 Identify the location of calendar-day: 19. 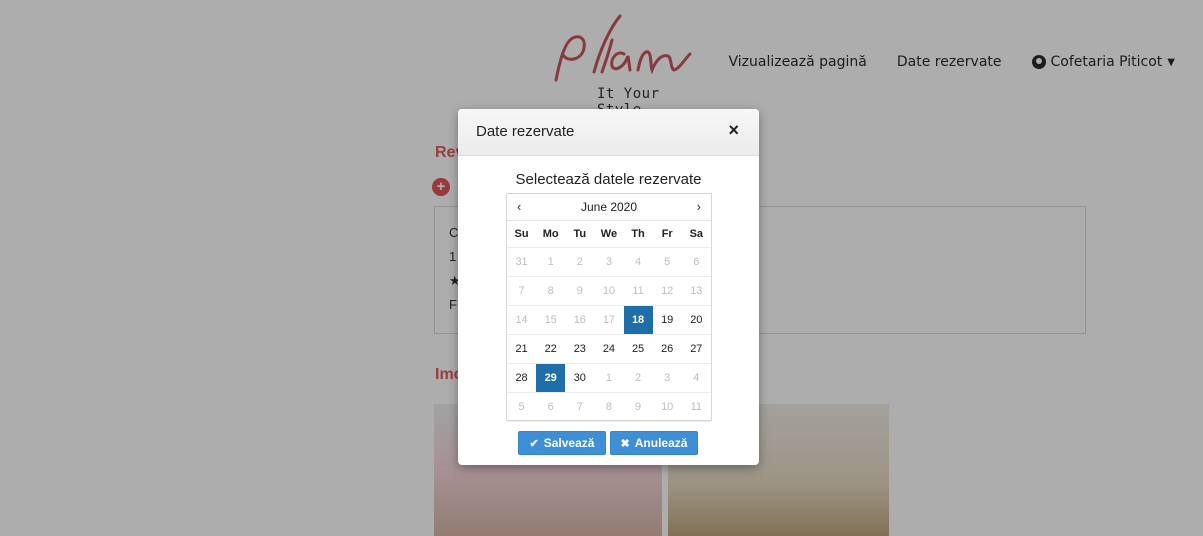
(667, 320).